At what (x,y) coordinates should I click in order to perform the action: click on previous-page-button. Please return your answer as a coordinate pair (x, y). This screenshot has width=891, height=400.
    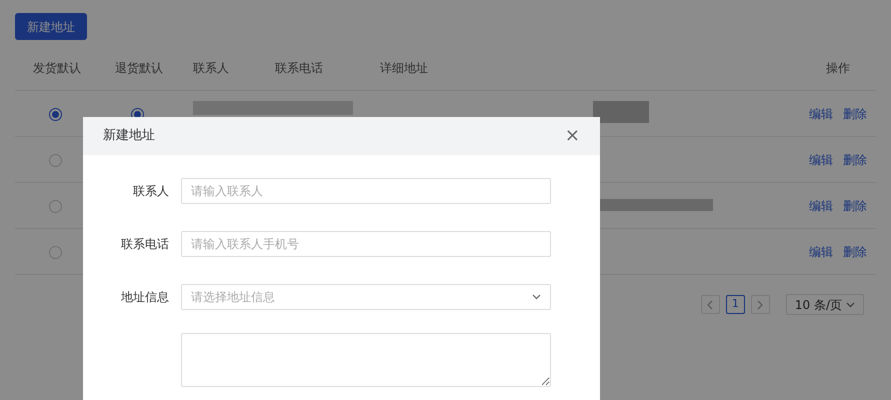
    Looking at the image, I should click on (710, 304).